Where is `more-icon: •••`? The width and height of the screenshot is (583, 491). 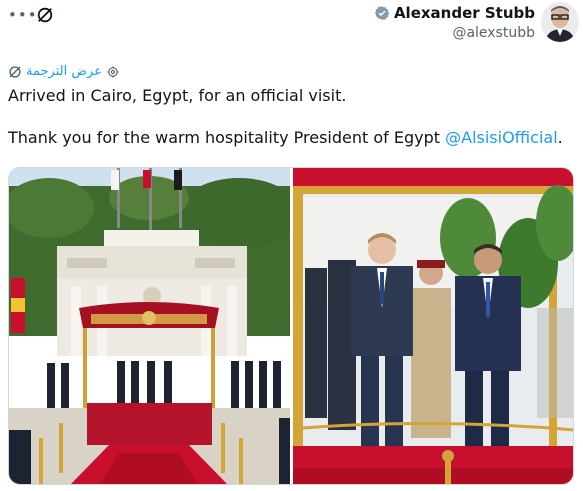 more-icon: ••• is located at coordinates (23, 15).